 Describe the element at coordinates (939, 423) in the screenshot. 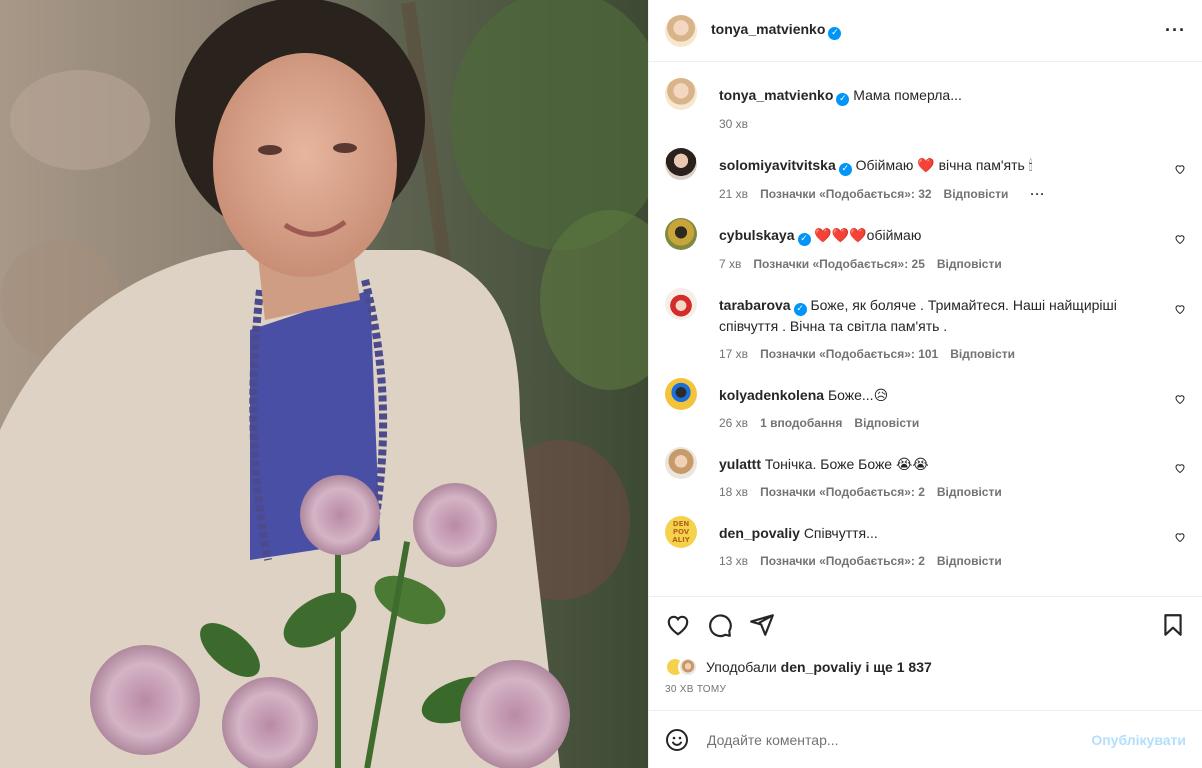

I see `comment-meta: 26 хв 1 вподобання Відповісти` at that location.